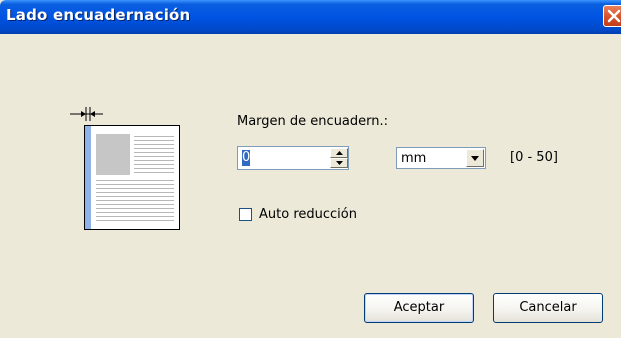 The image size is (621, 338). I want to click on spin-down-button, so click(339, 163).